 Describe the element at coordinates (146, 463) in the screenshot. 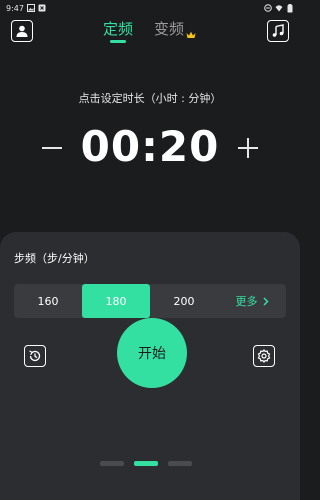

I see `page-dot-active` at that location.